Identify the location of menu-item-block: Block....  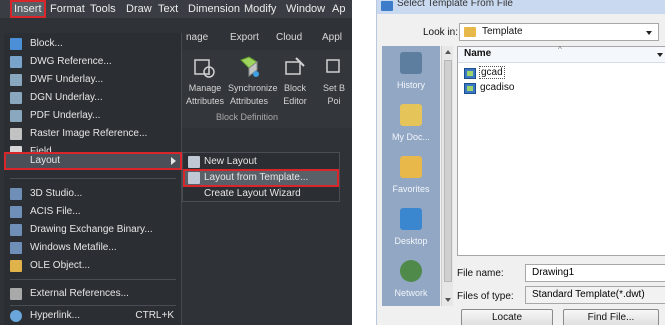
(93, 44).